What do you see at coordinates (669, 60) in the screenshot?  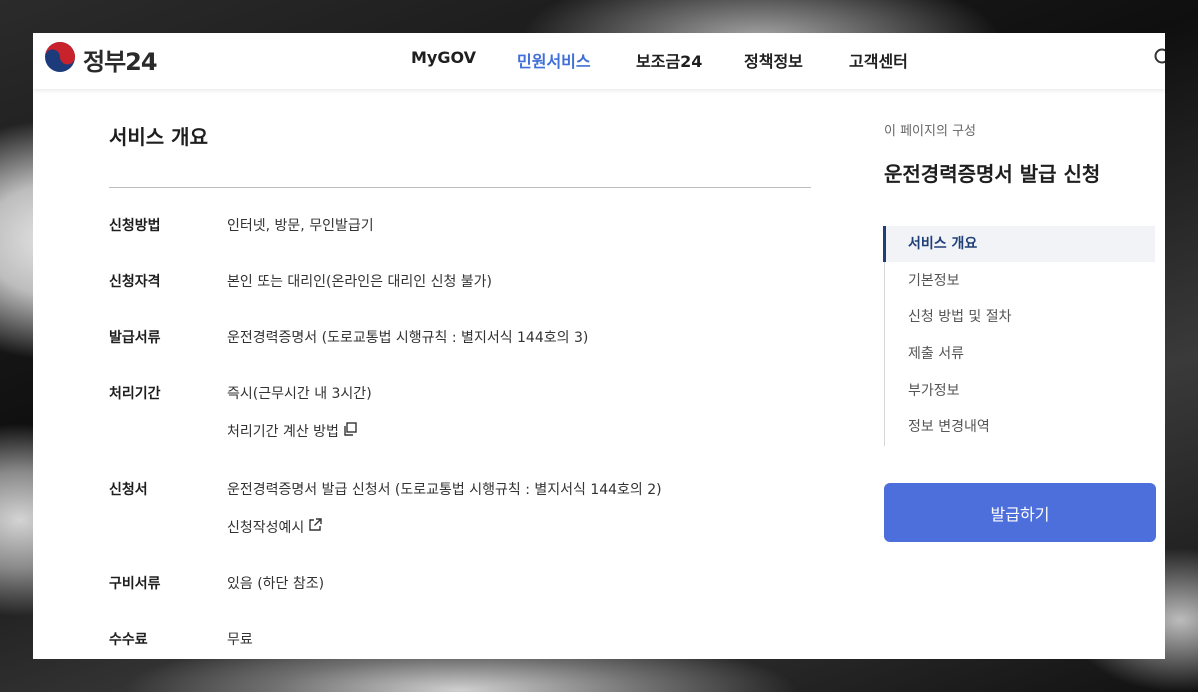 I see `nav-subsidy24: 보조금24` at bounding box center [669, 60].